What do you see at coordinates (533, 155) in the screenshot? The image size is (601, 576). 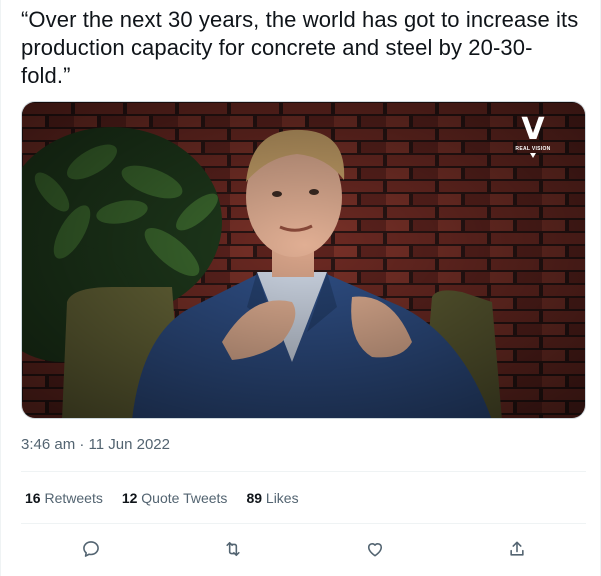 I see `logo-arrow-icon` at bounding box center [533, 155].